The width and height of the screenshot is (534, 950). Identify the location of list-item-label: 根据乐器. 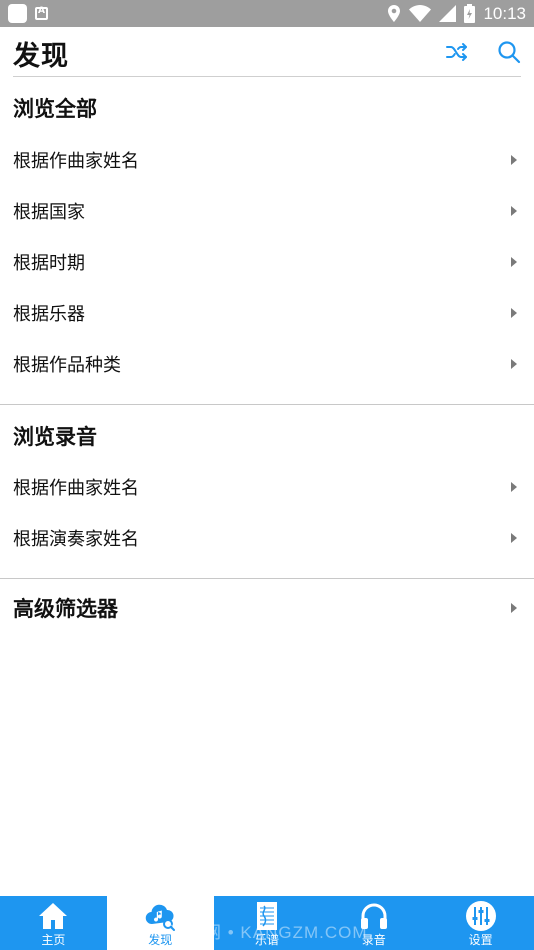
(49, 314).